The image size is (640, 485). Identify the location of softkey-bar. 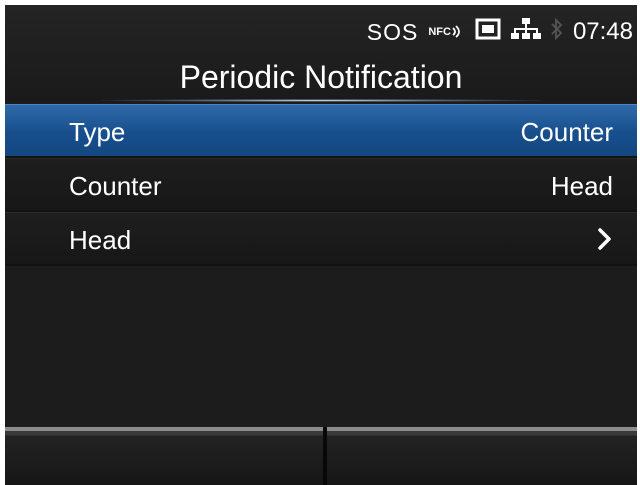
(321, 456).